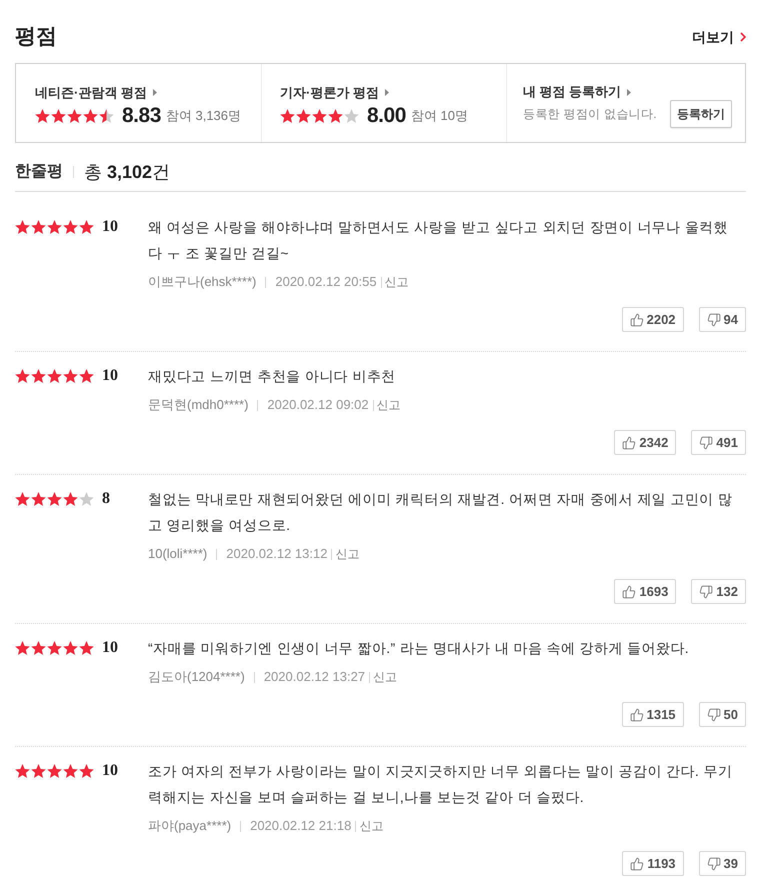 The height and width of the screenshot is (884, 778). I want to click on rating-category-link: 기자·평론가 평점, so click(393, 92).